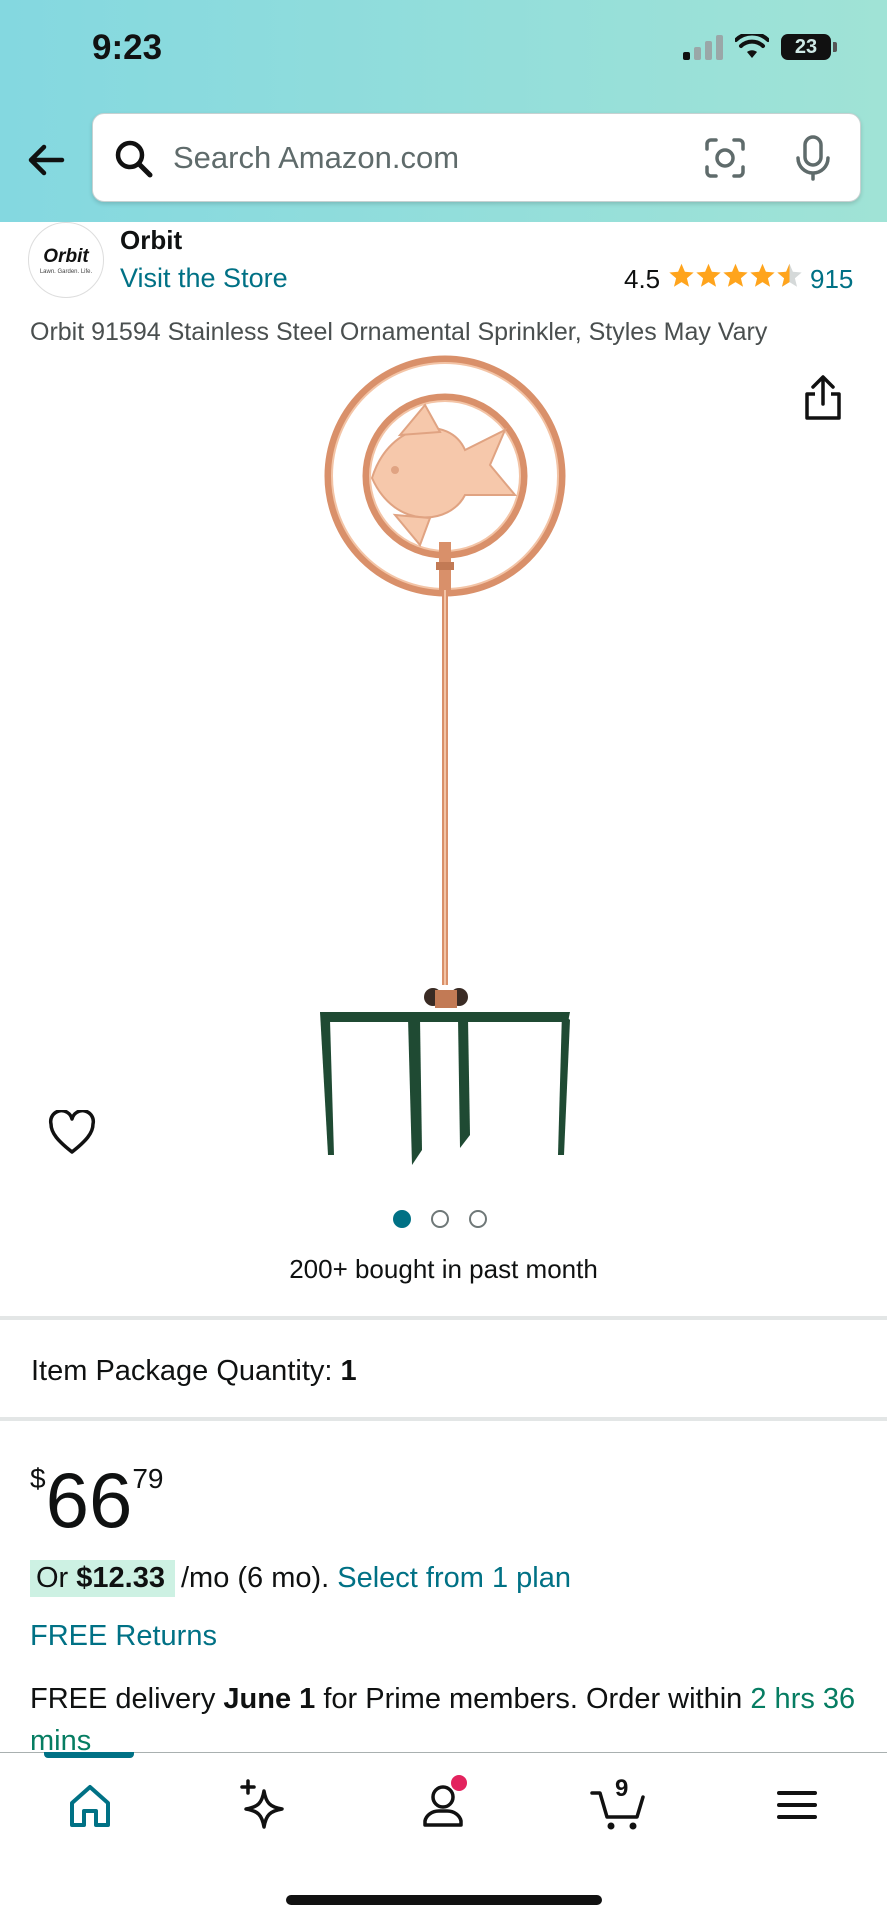  I want to click on search-input, so click(433, 158).